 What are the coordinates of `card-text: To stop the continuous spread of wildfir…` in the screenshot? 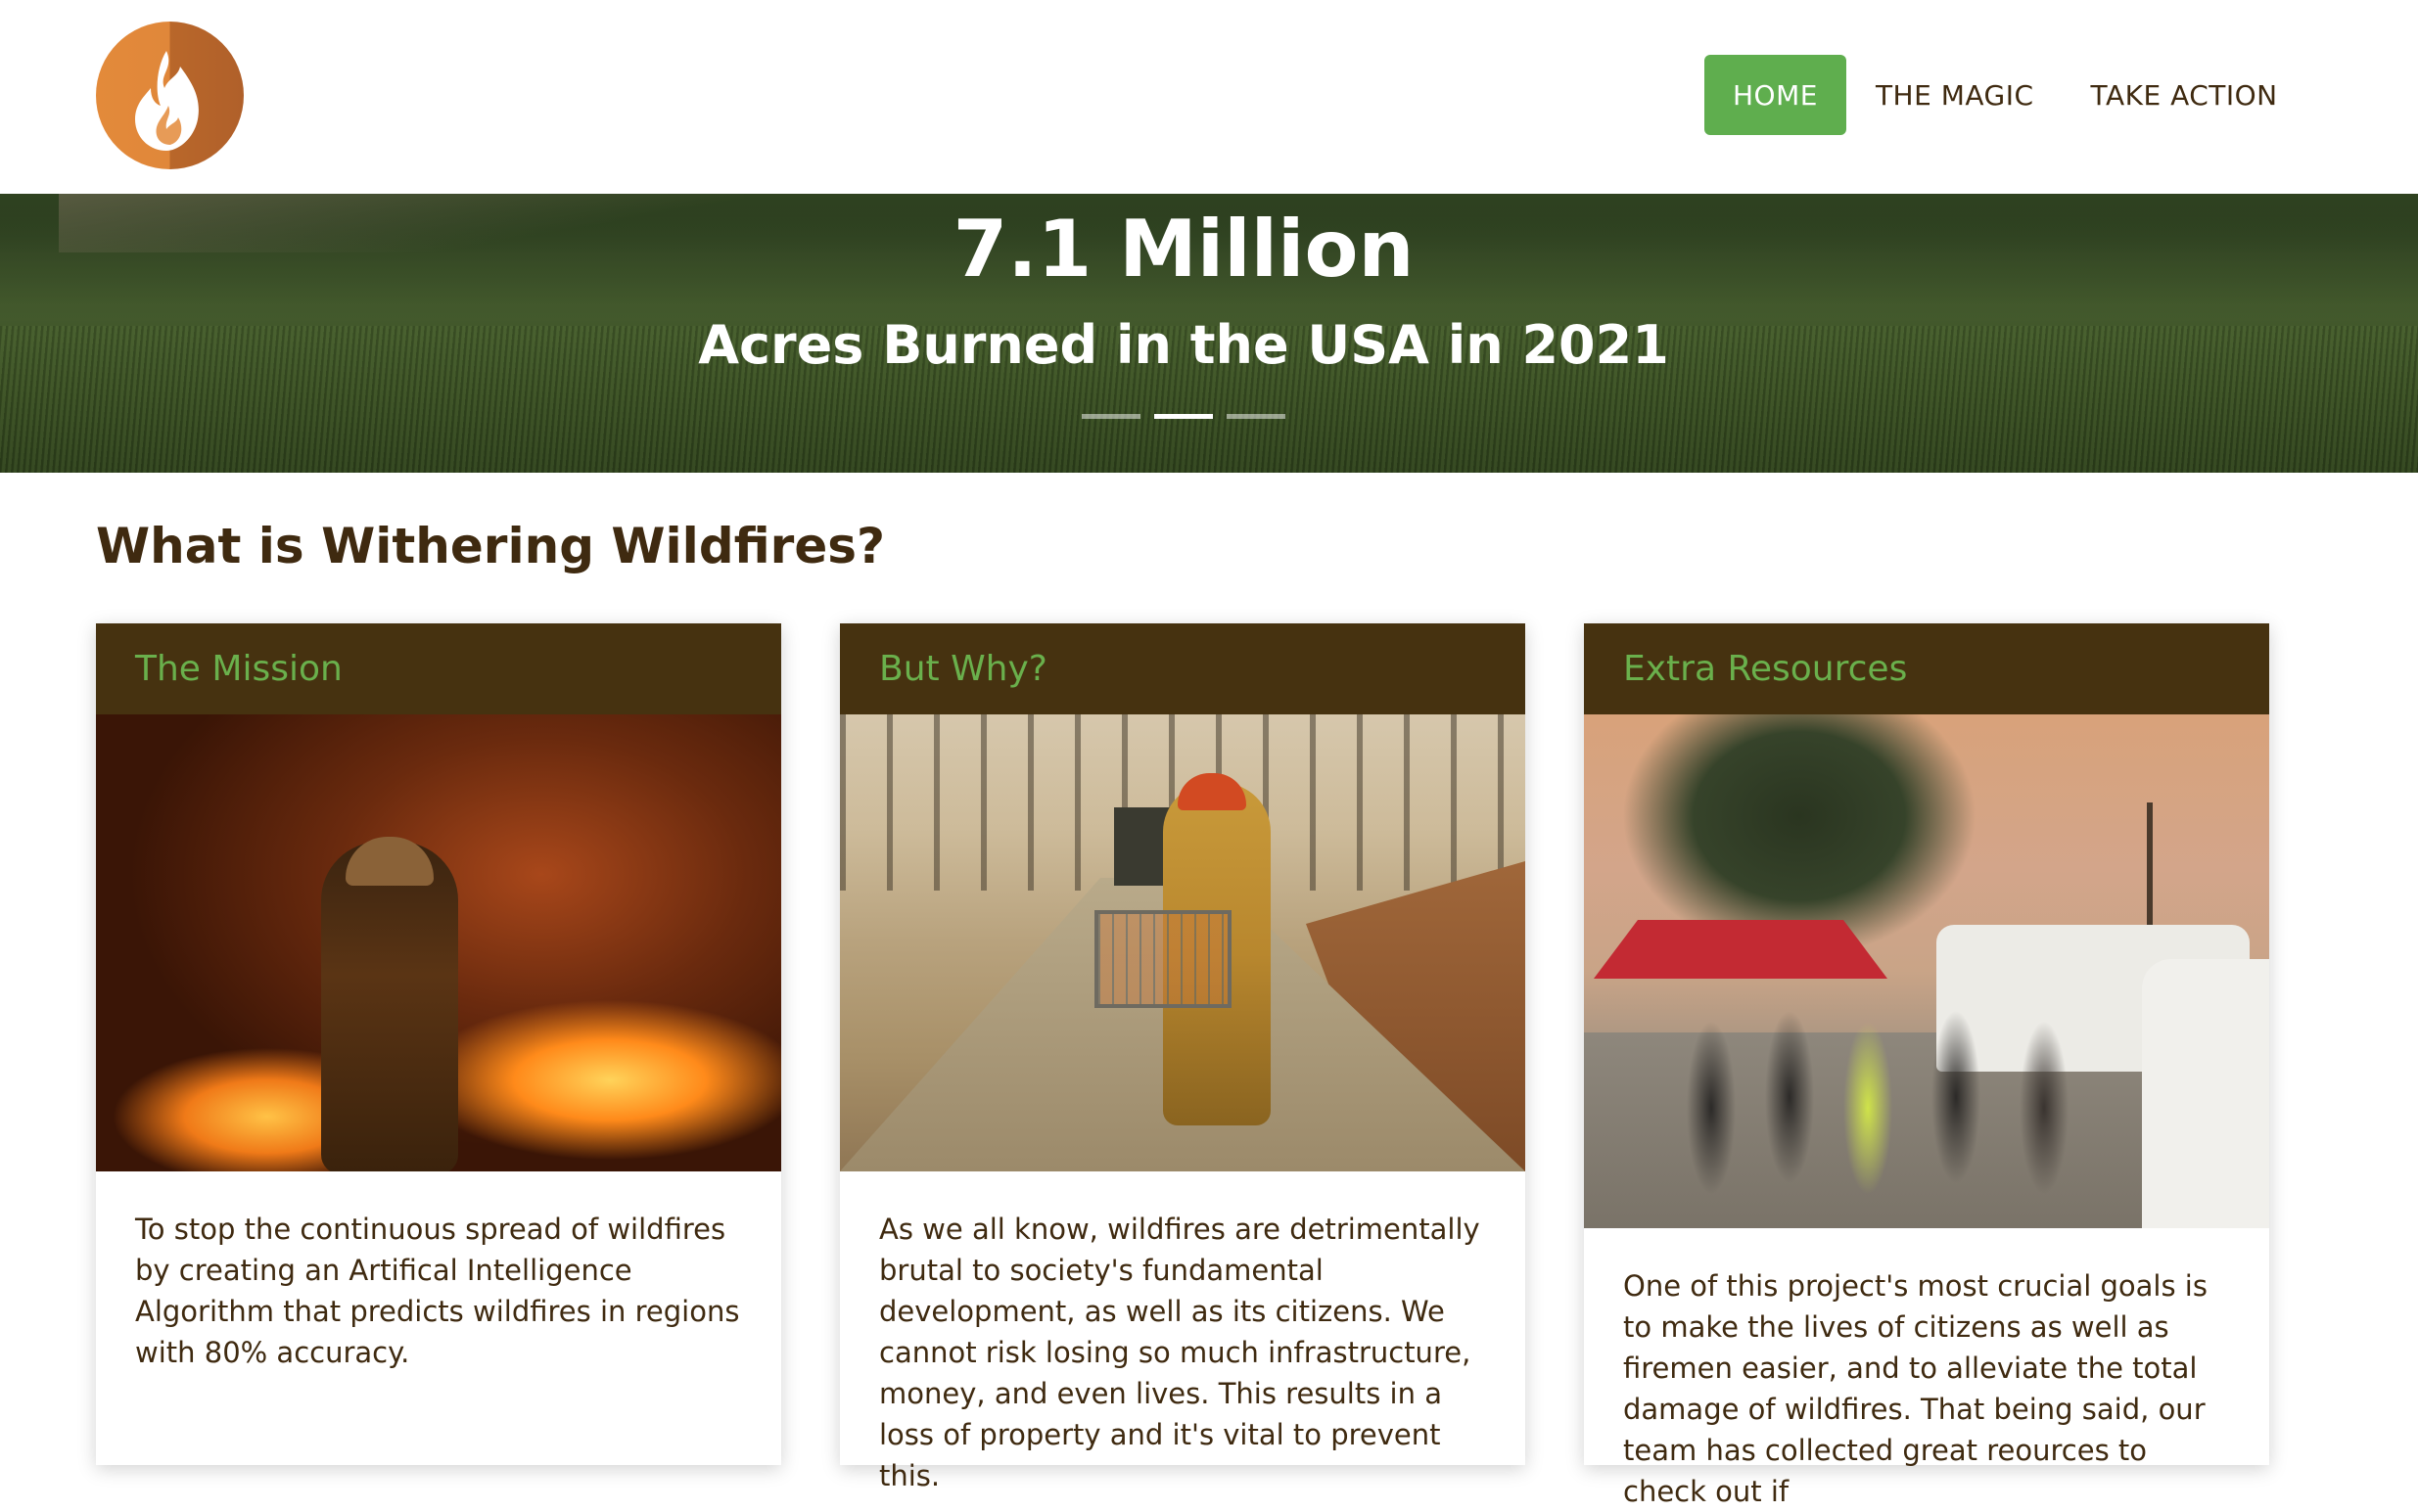 It's located at (437, 1291).